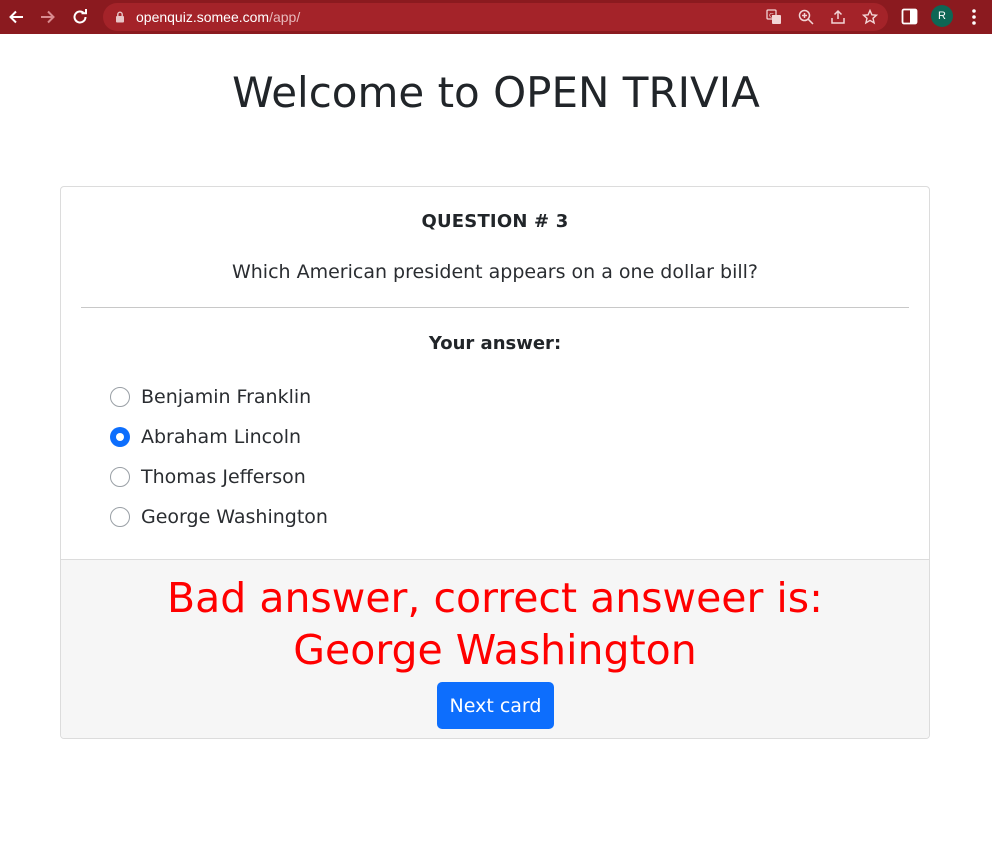 The width and height of the screenshot is (992, 857). Describe the element at coordinates (495, 307) in the screenshot. I see `divider` at that location.